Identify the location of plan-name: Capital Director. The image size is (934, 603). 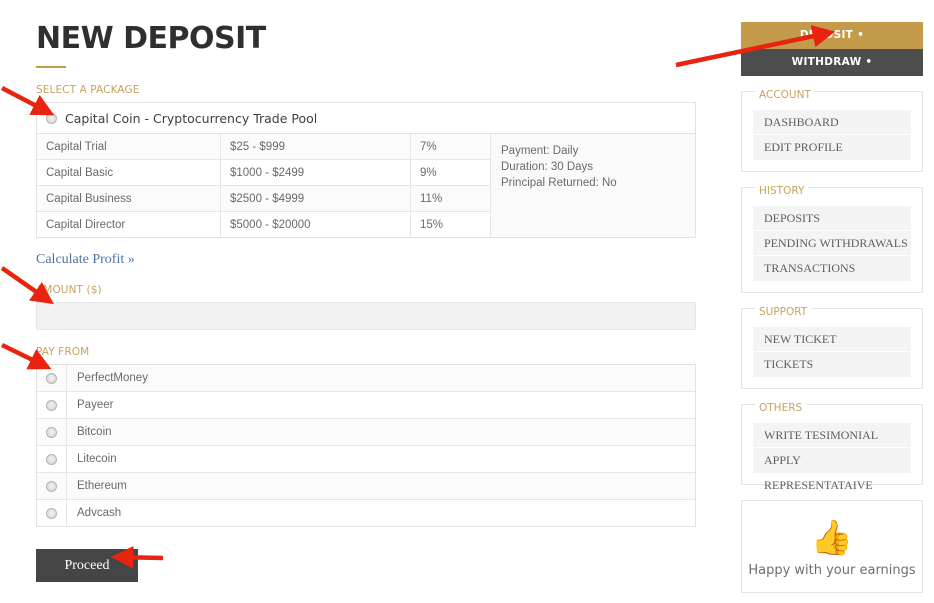
(129, 224).